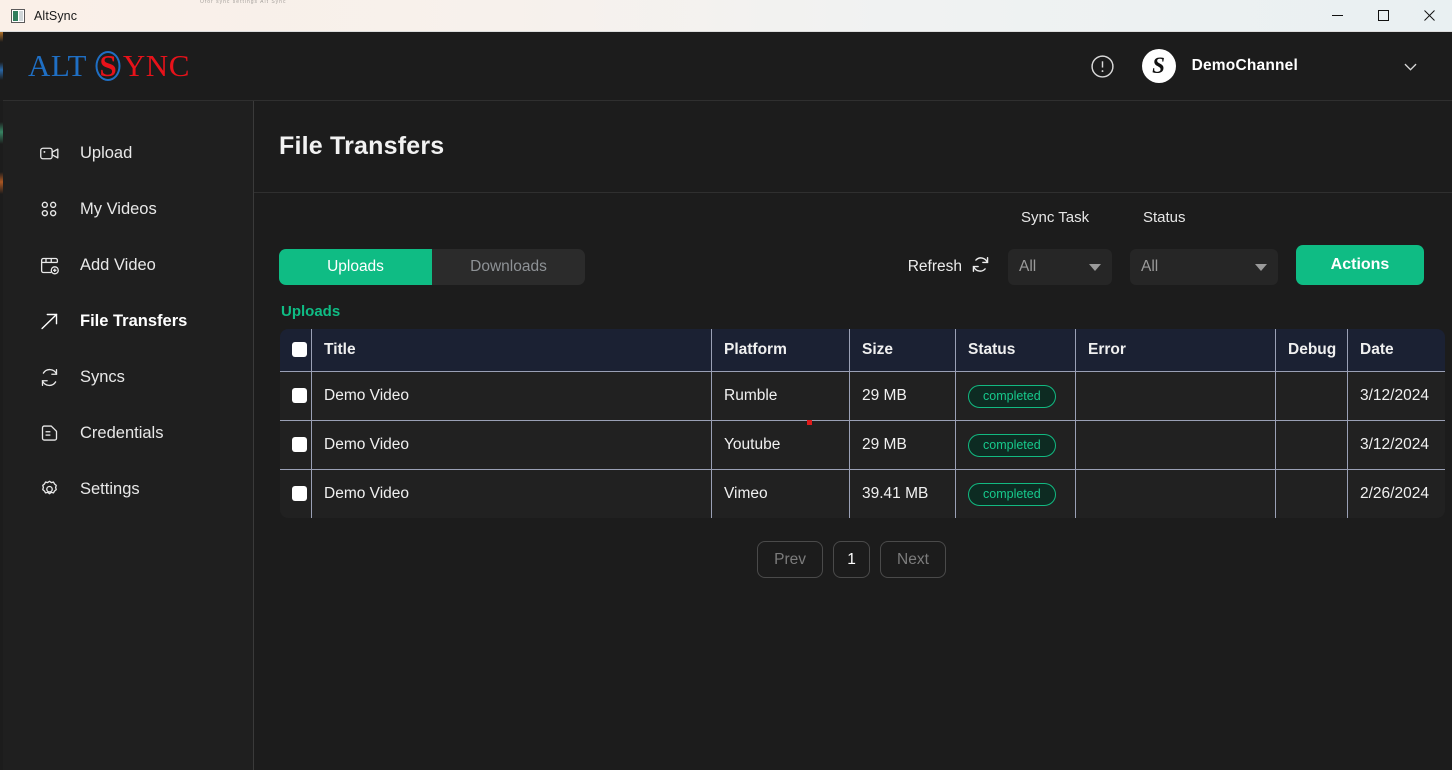  Describe the element at coordinates (1150, 266) in the screenshot. I see `status-value: All` at that location.